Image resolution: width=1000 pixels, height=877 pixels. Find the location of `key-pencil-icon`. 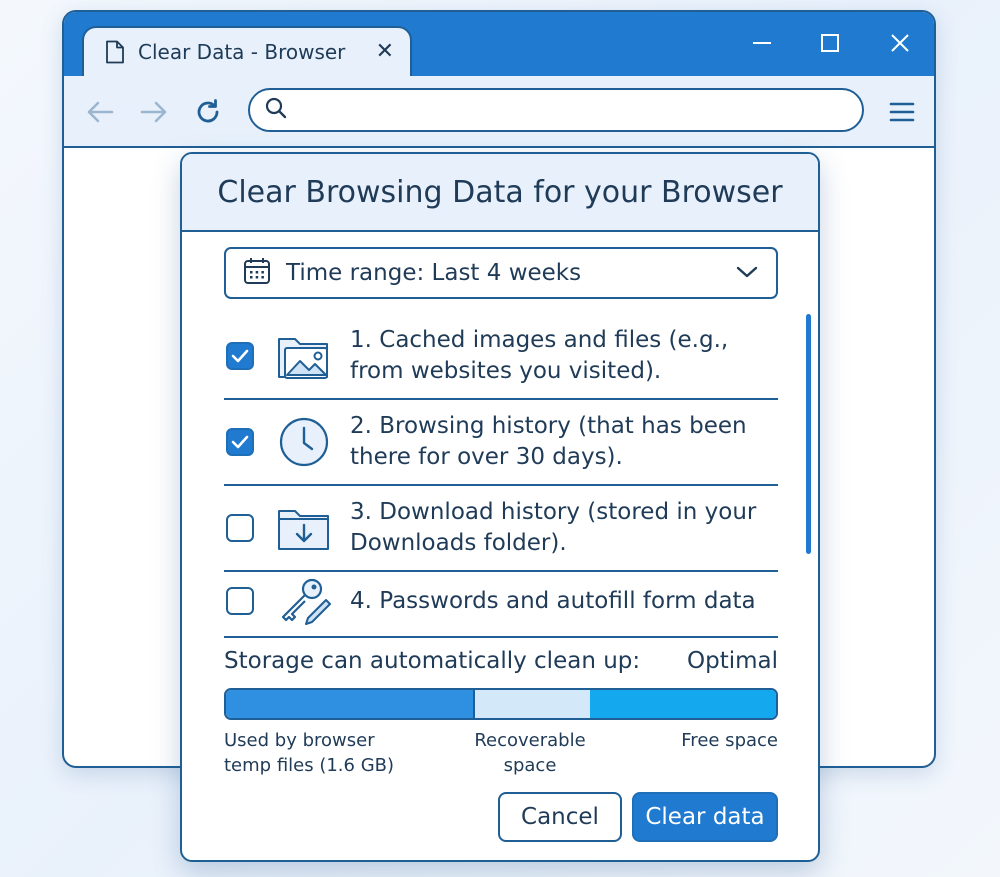

key-pencil-icon is located at coordinates (304, 601).